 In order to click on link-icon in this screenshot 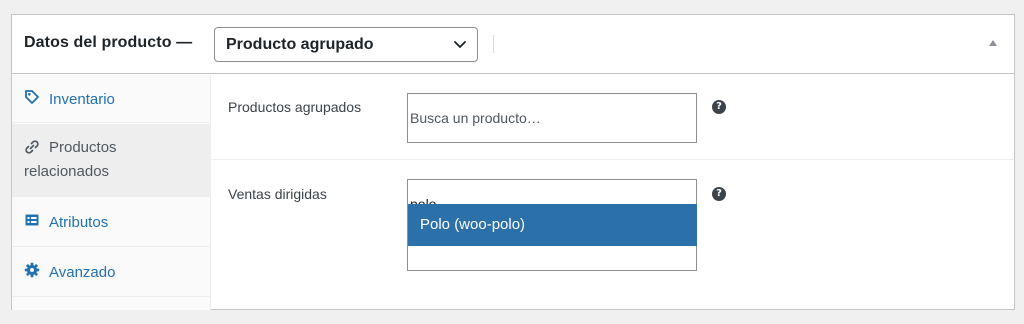, I will do `click(32, 147)`.